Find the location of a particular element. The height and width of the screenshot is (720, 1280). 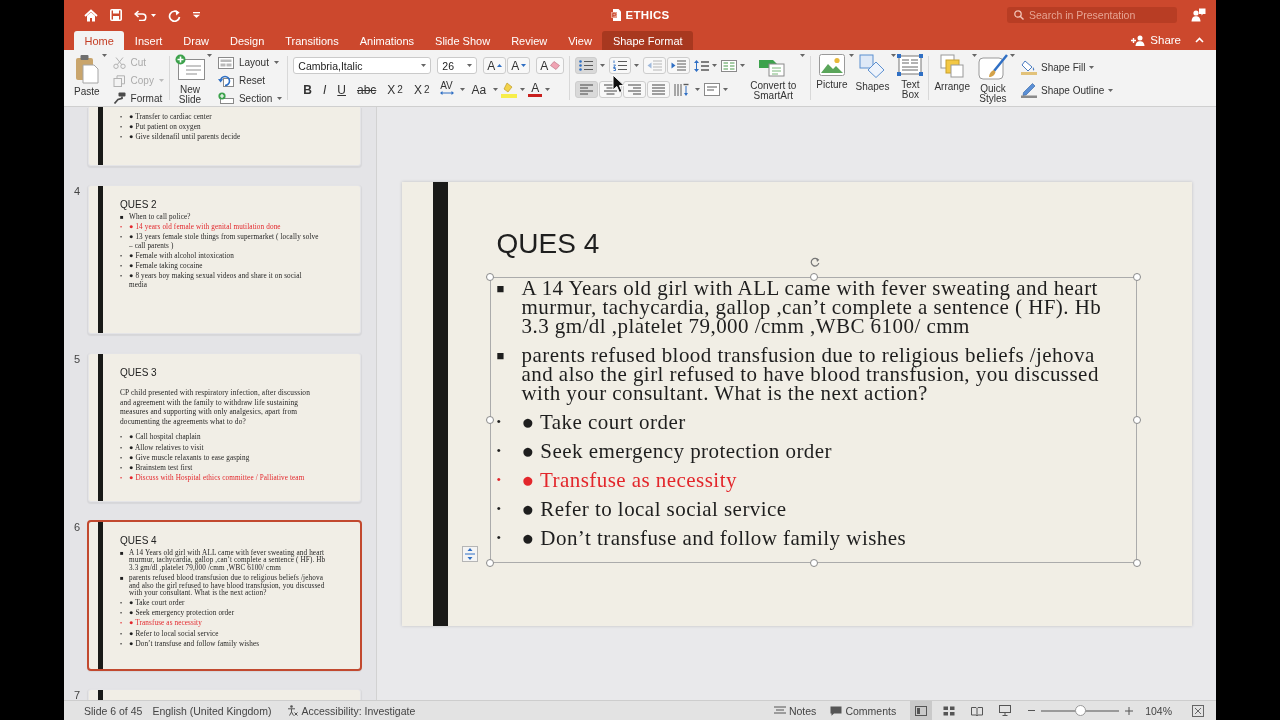

search-field: Search in Presentation is located at coordinates (1092, 15).